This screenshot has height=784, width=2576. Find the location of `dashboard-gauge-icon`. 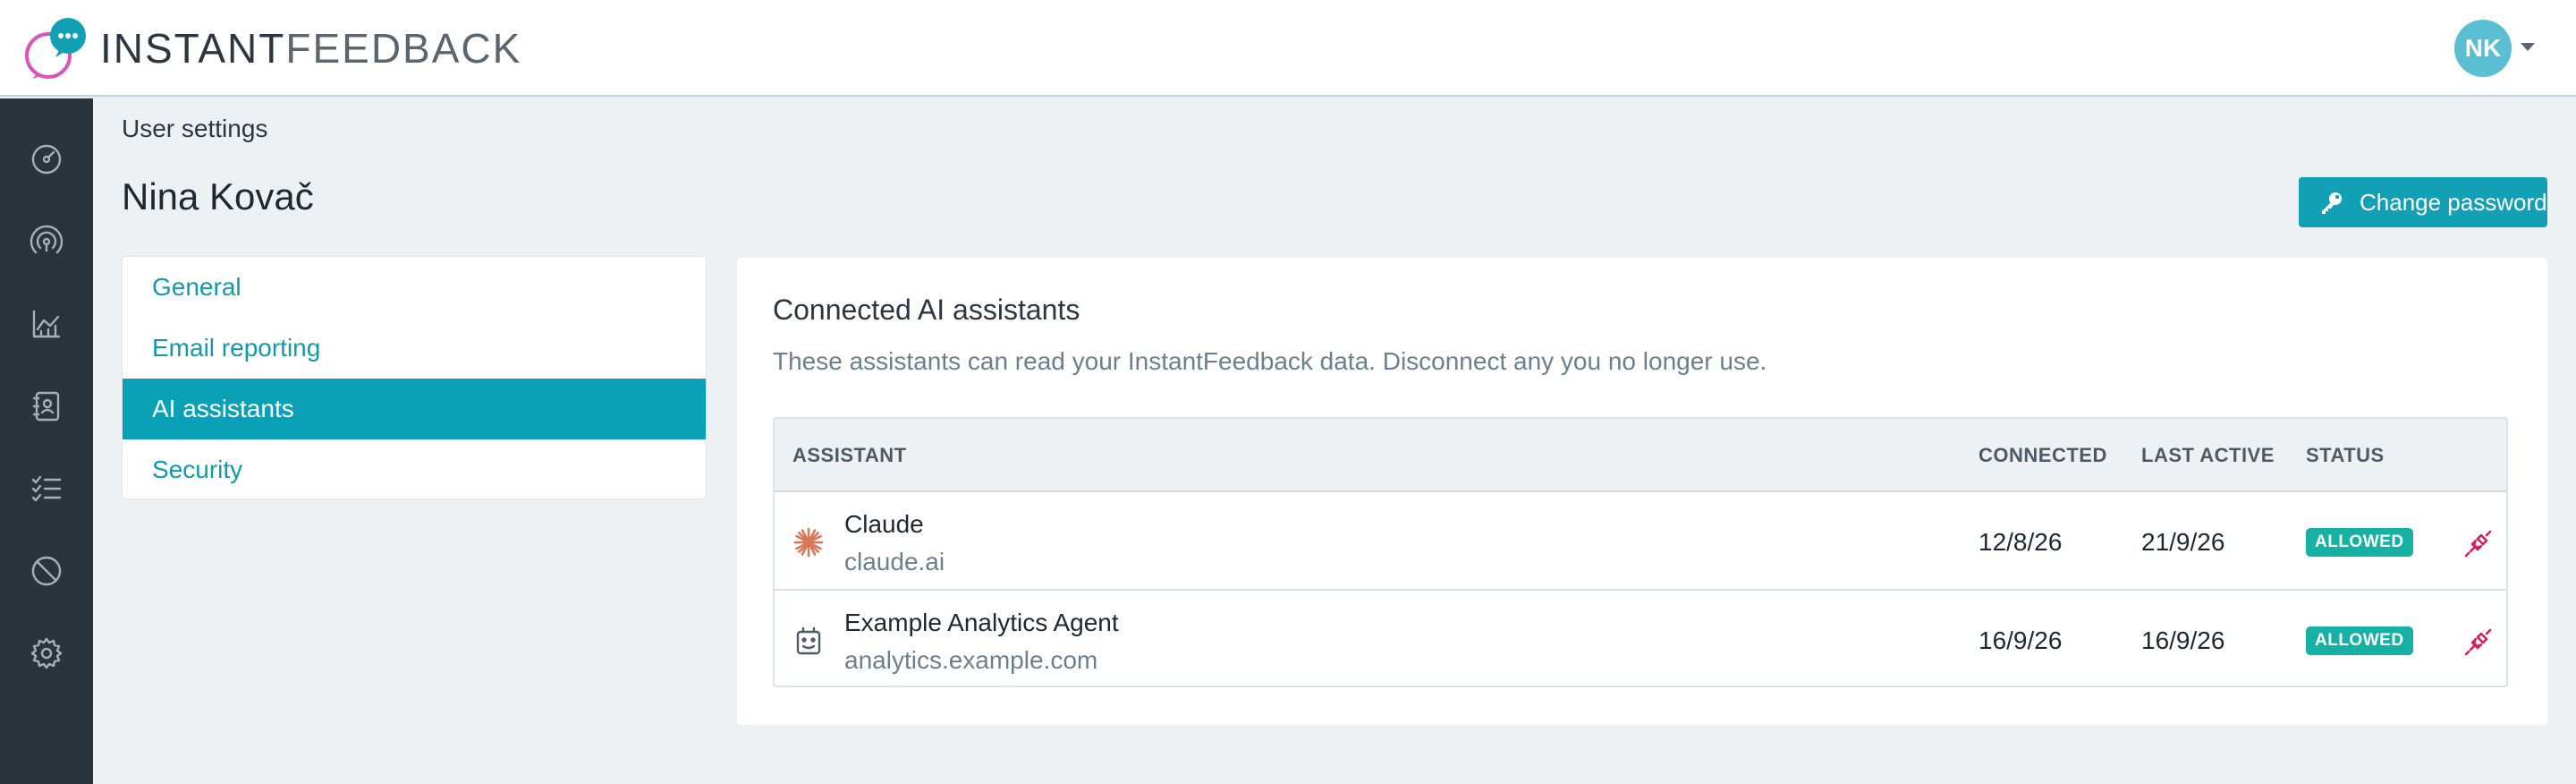

dashboard-gauge-icon is located at coordinates (46, 159).